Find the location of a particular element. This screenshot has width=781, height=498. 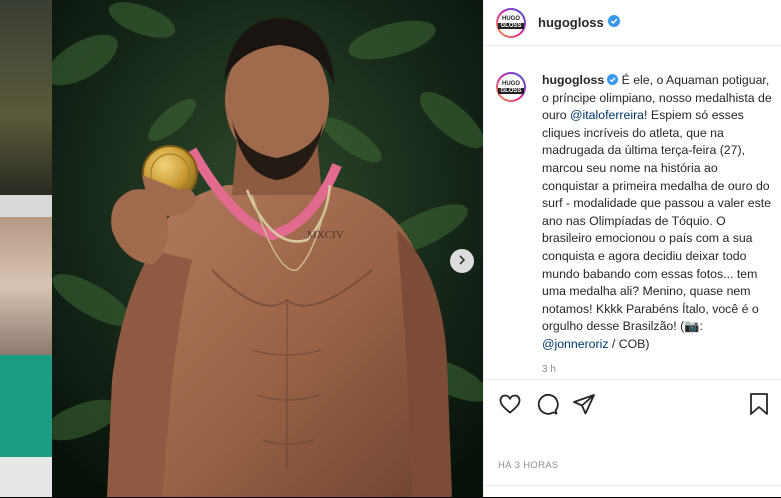

caption-mention-1: @italoferreira is located at coordinates (607, 115).